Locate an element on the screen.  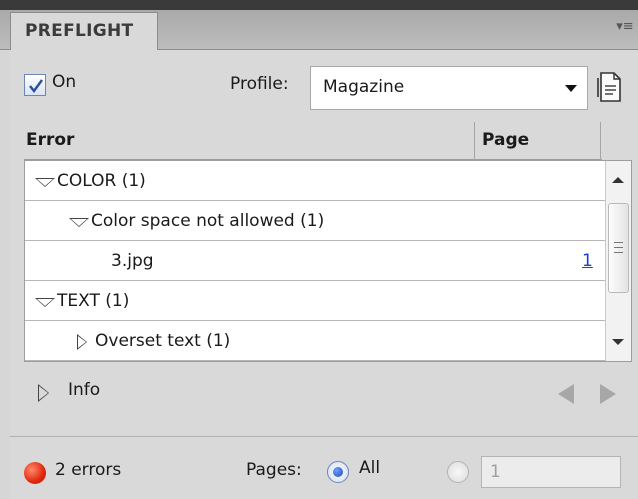
on-checkbox is located at coordinates (35, 85).